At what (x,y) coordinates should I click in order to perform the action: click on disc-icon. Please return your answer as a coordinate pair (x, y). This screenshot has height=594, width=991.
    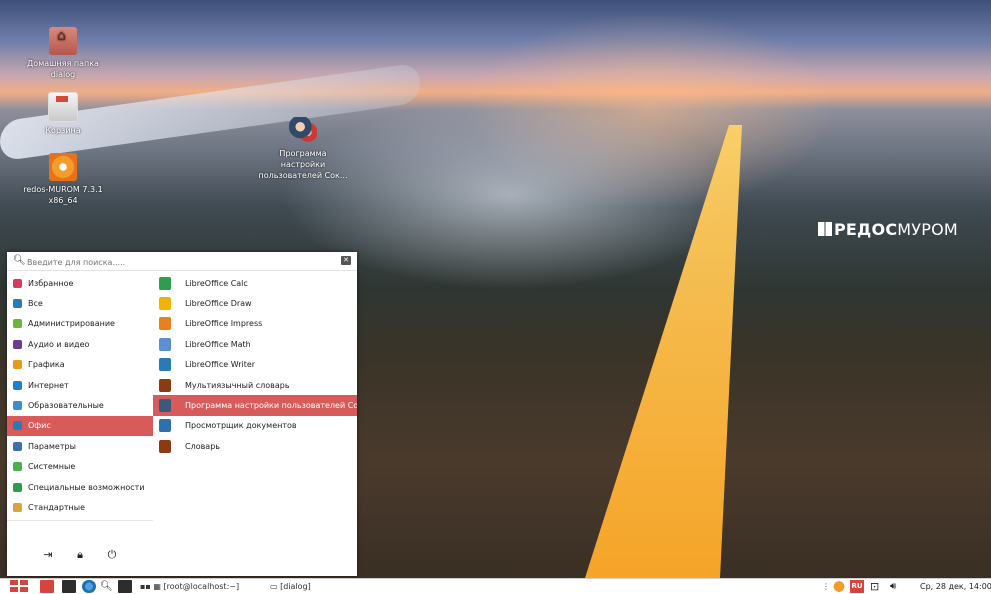
    Looking at the image, I should click on (63, 167).